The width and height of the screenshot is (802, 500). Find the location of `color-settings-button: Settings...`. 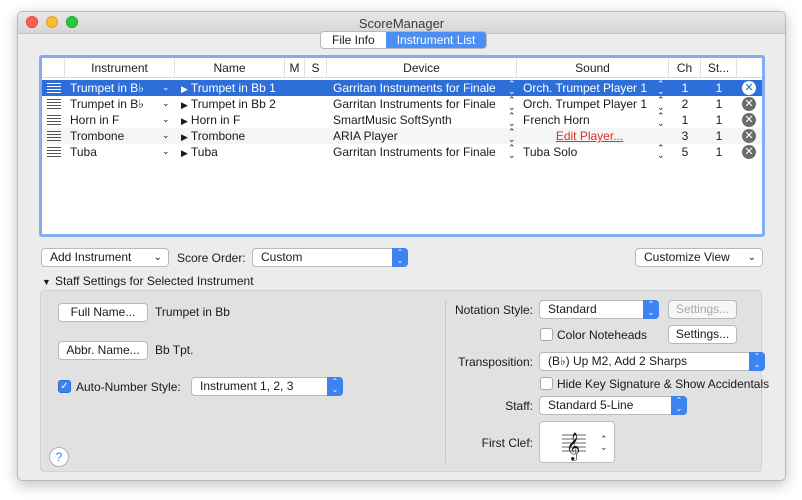

color-settings-button: Settings... is located at coordinates (702, 334).